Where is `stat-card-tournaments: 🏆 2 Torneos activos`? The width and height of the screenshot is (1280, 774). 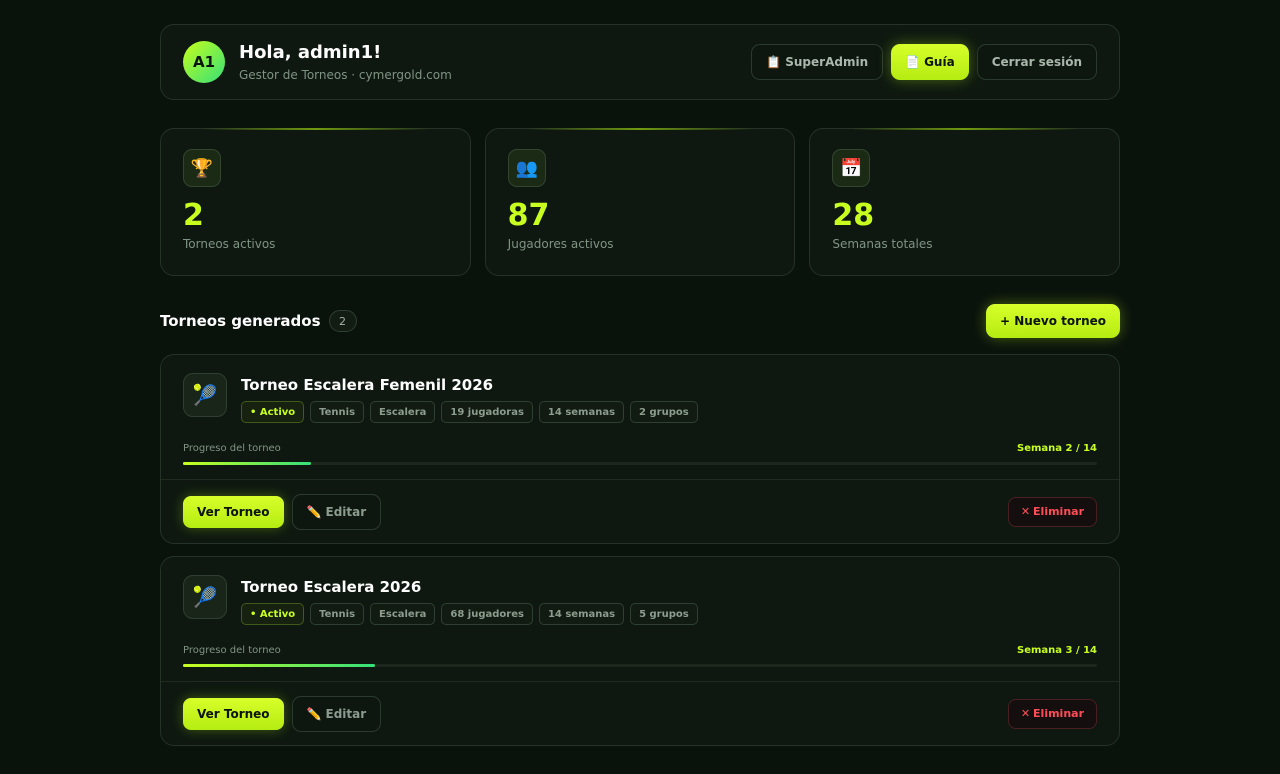
stat-card-tournaments: 🏆 2 Torneos activos is located at coordinates (315, 202).